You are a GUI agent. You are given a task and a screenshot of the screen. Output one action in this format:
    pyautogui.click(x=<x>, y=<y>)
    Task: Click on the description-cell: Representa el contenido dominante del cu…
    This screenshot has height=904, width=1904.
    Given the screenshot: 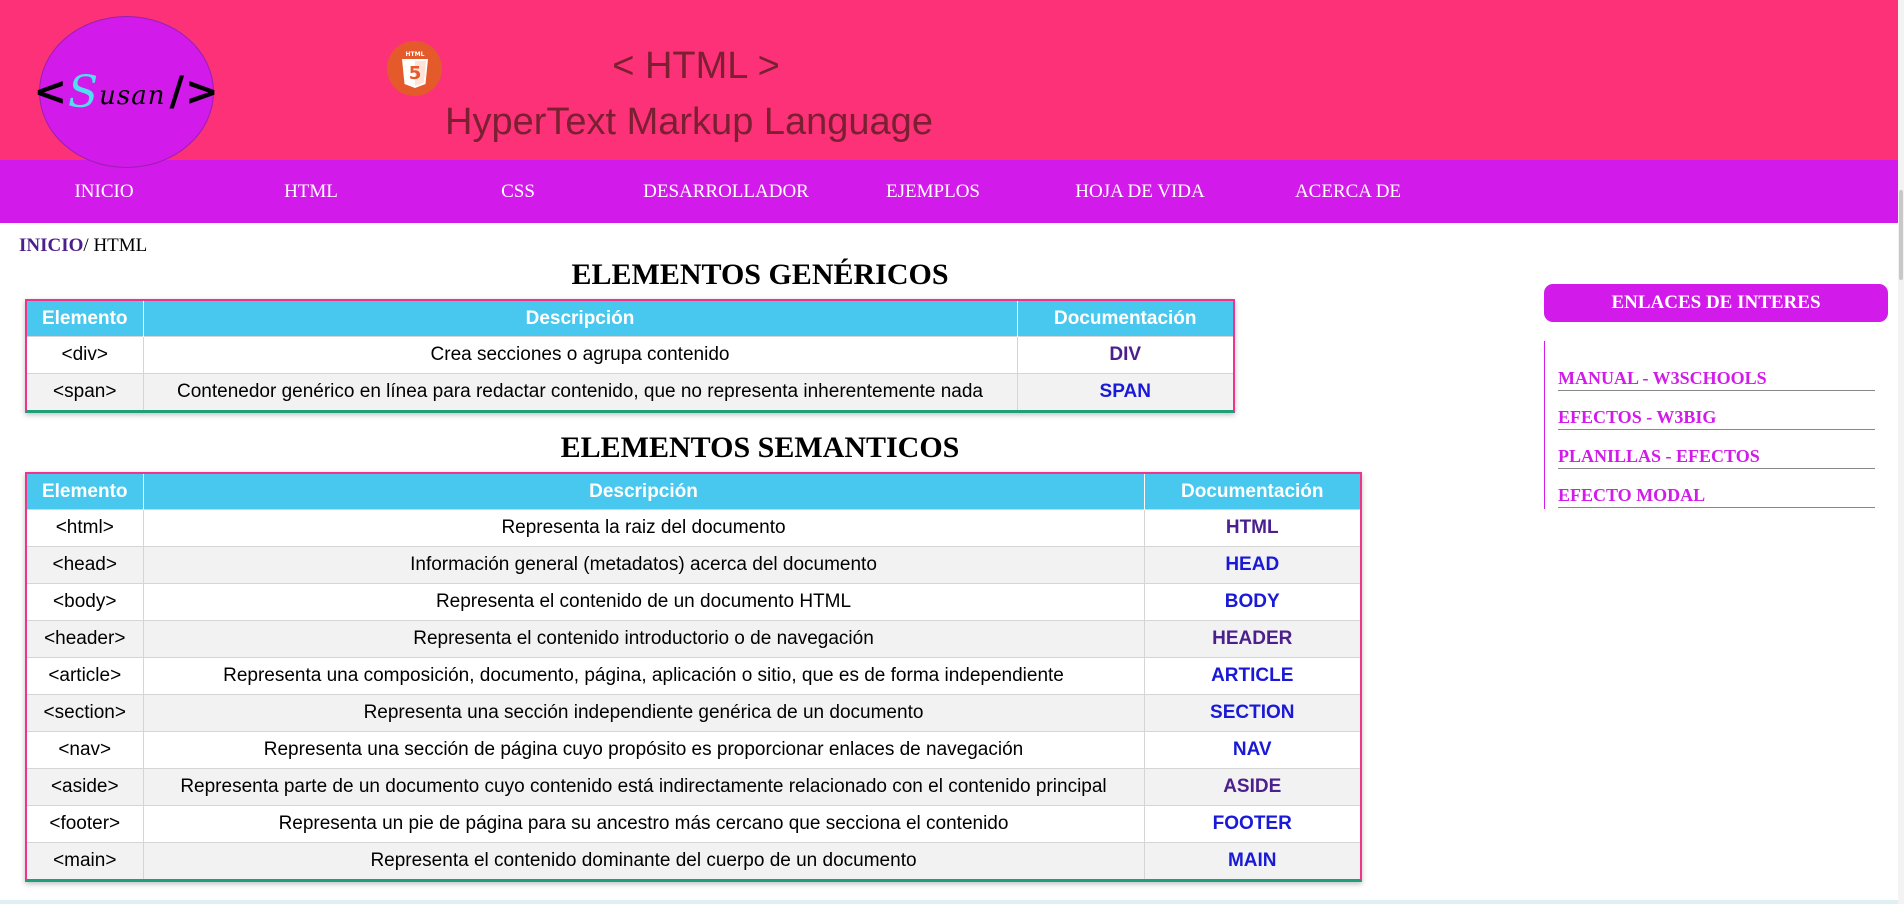 What is the action you would take?
    pyautogui.click(x=644, y=860)
    